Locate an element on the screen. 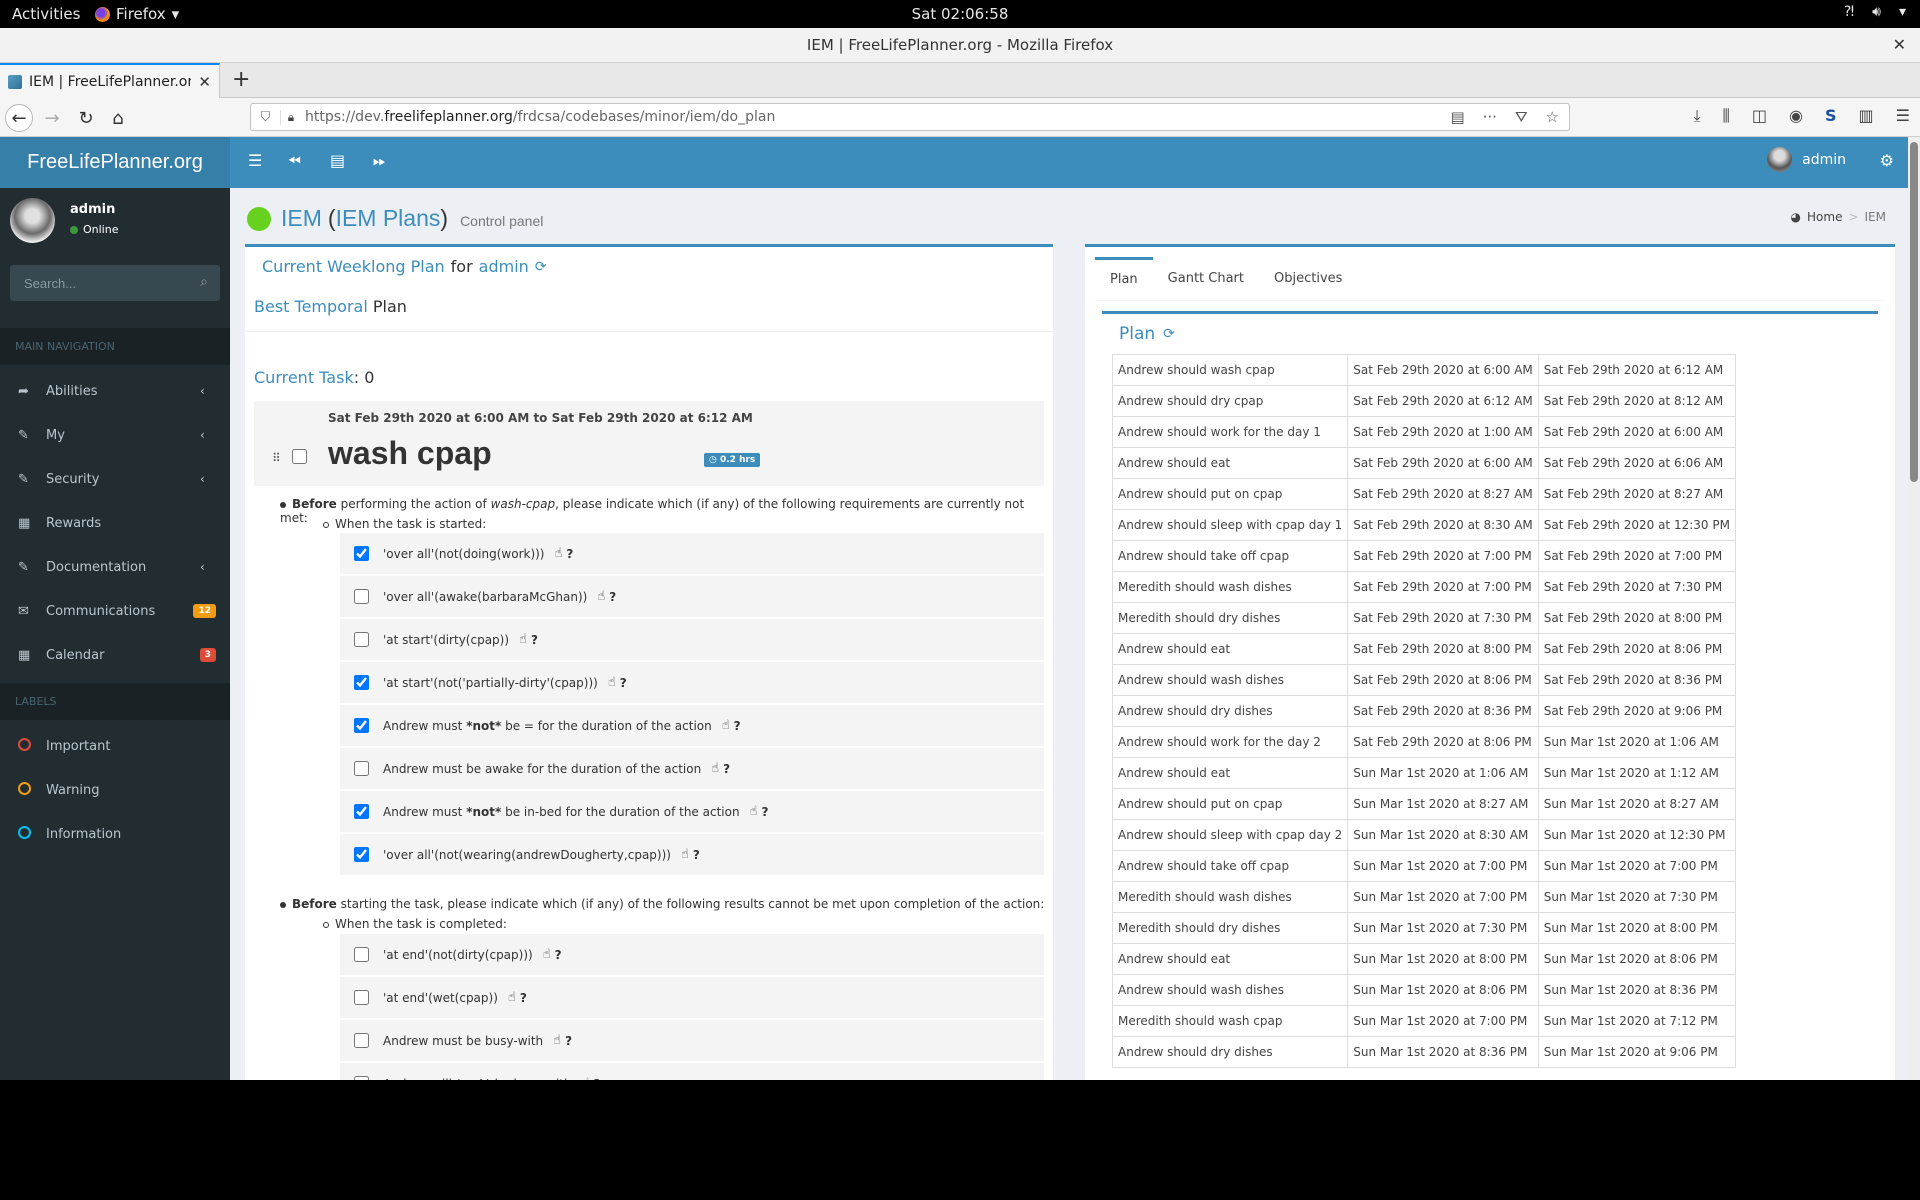 This screenshot has width=1920, height=1200. hamburger-menu-icon: ☰ is located at coordinates (1903, 116).